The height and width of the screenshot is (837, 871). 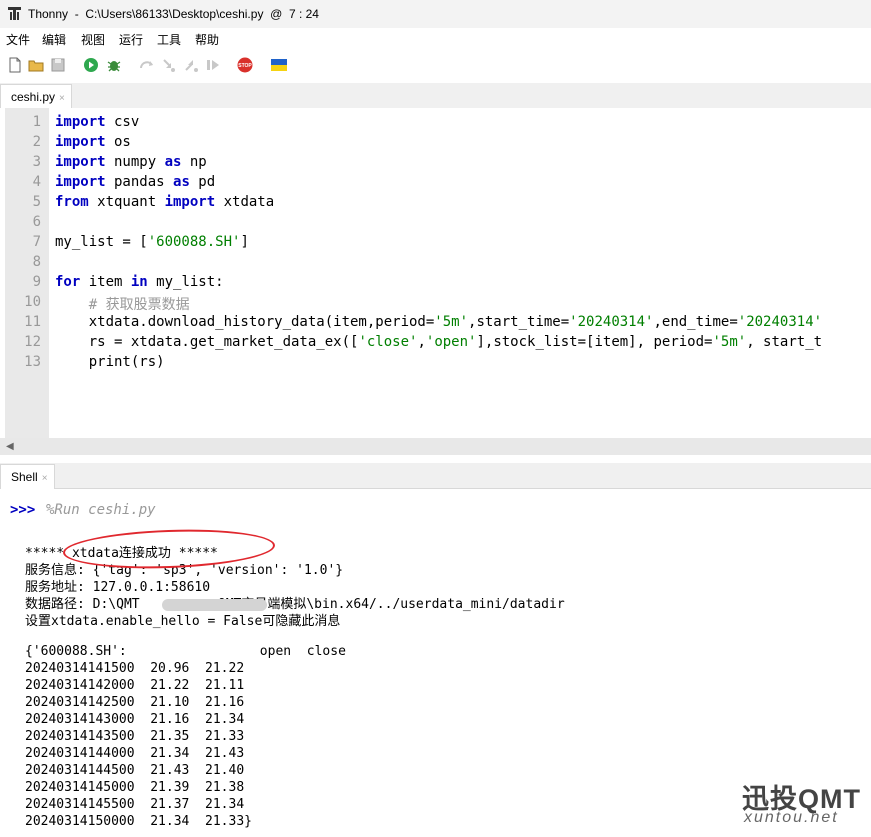 What do you see at coordinates (15, 65) in the screenshot?
I see `new-file-icon` at bounding box center [15, 65].